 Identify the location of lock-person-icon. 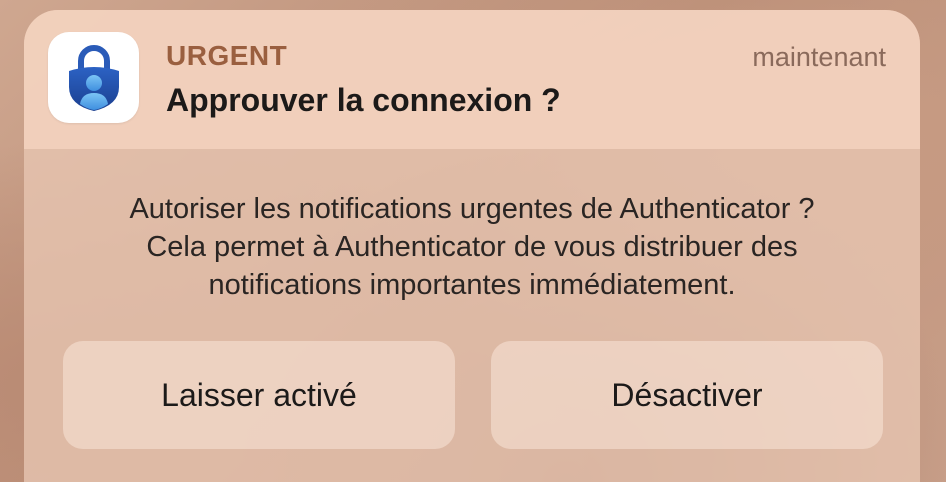
(94, 78).